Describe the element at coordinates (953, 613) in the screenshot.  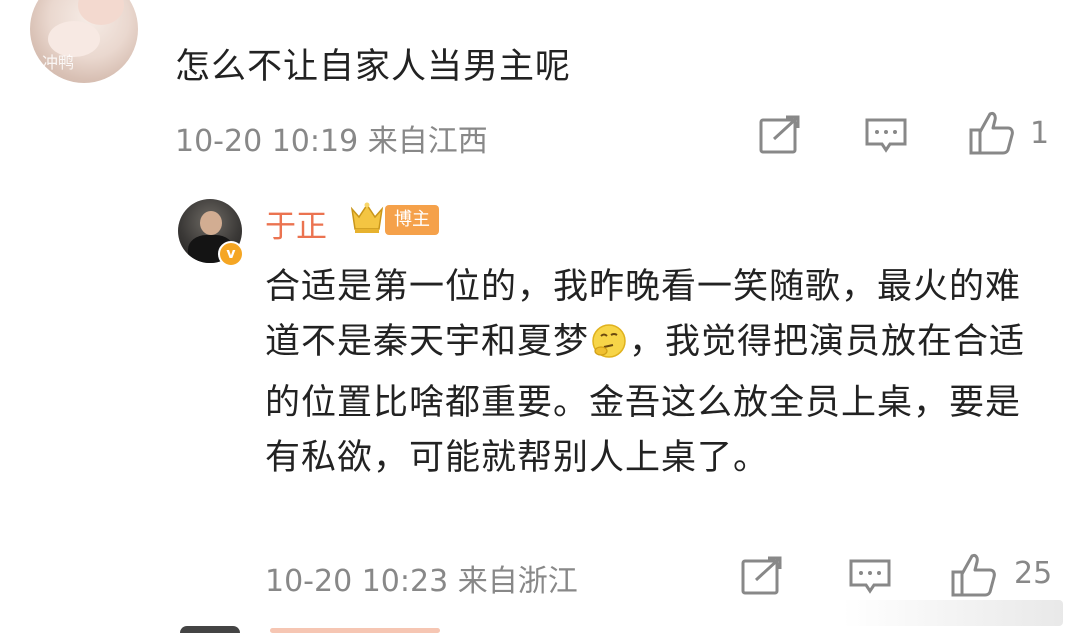
I see `watermark-strip` at that location.